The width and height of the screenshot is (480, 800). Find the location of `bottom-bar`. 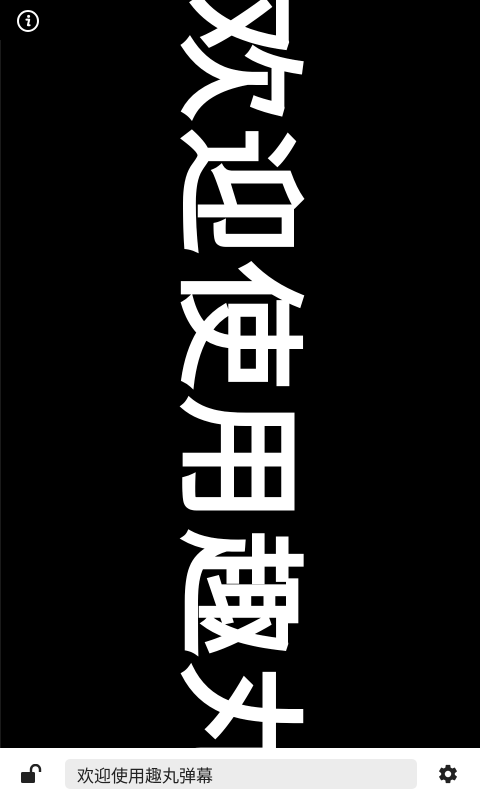

bottom-bar is located at coordinates (240, 774).